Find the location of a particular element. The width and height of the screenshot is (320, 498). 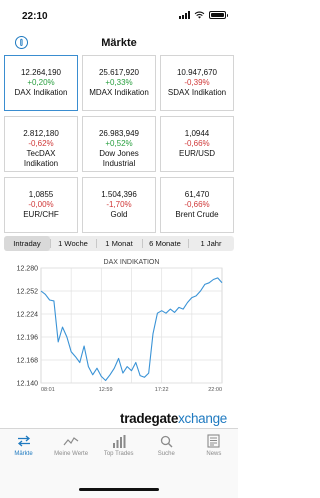

brand-logo: tradegatexchange is located at coordinates (173, 418).